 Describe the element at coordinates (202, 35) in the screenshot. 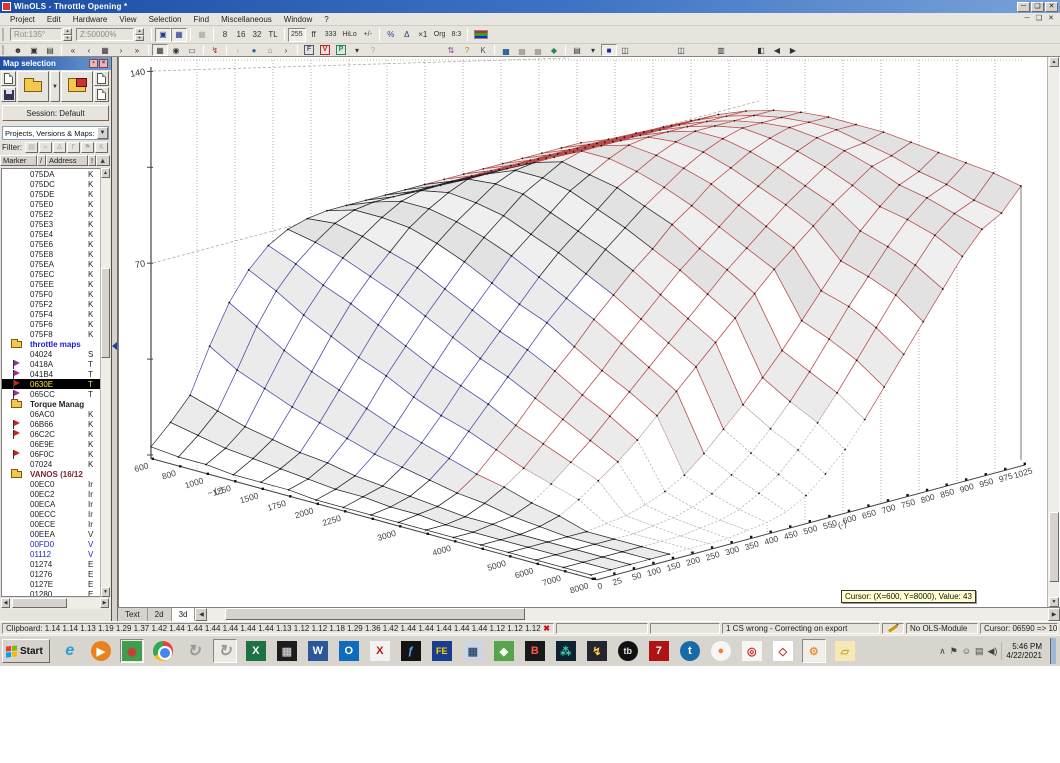

I see `map-window-button: ▦` at that location.